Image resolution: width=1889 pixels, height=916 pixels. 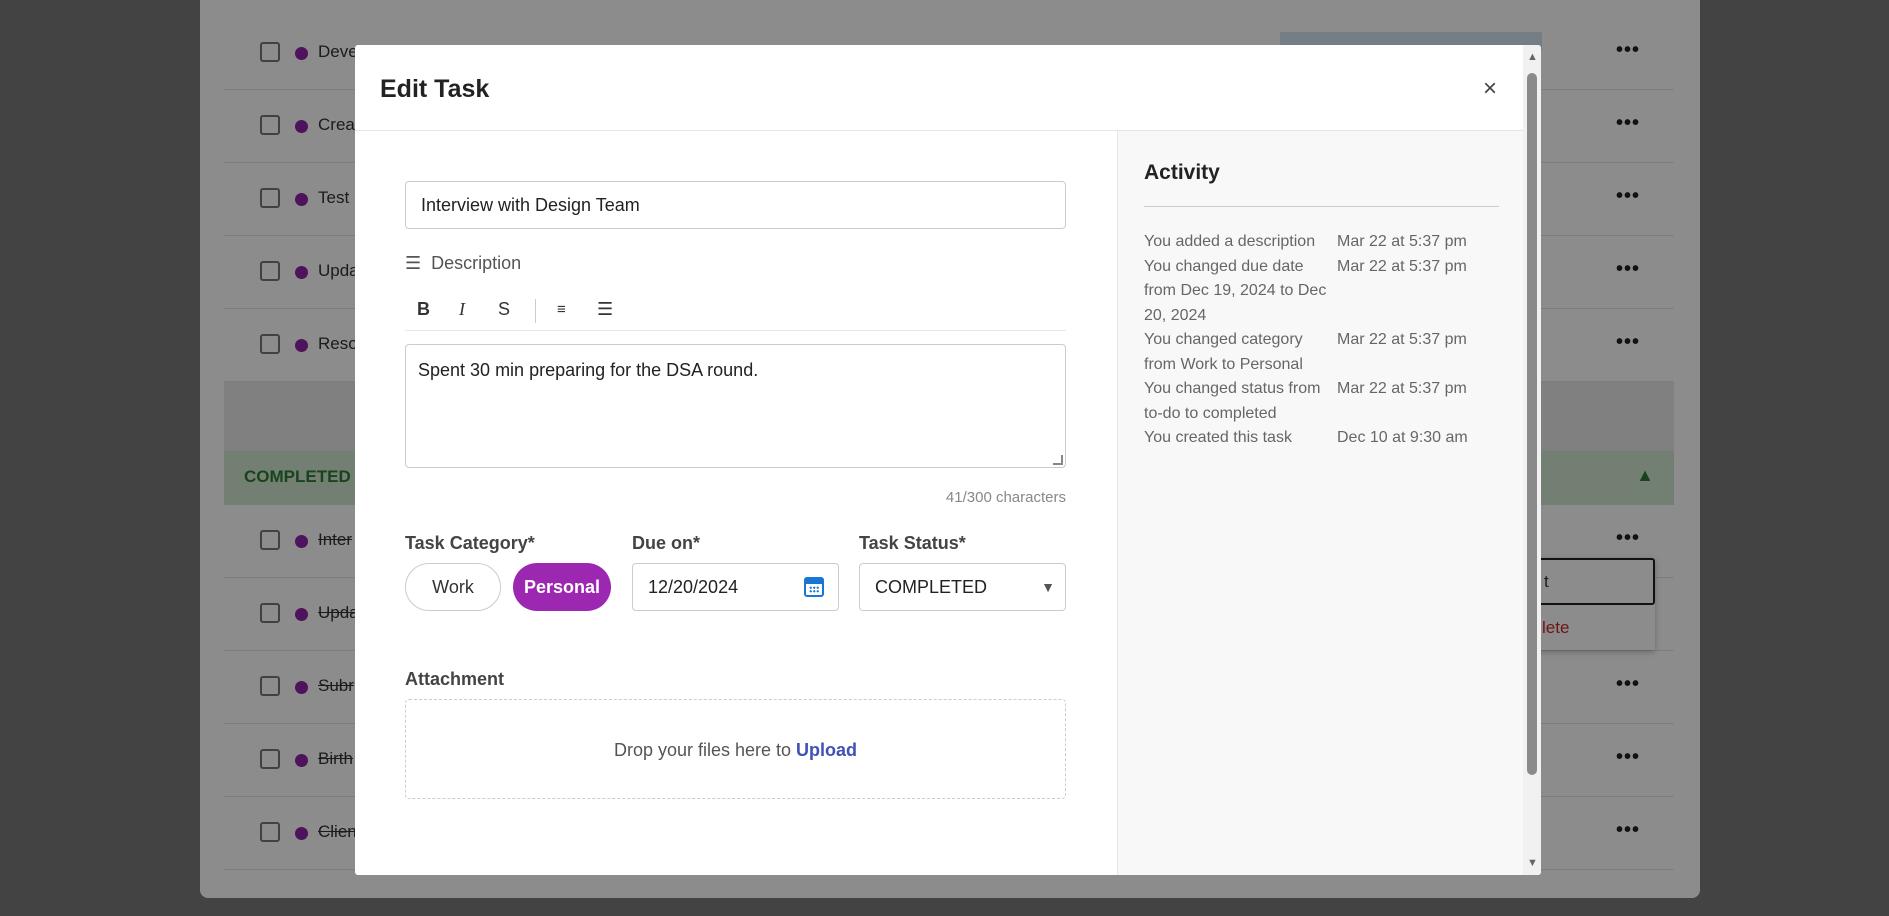 What do you see at coordinates (413, 263) in the screenshot?
I see `description-icon: ☰` at bounding box center [413, 263].